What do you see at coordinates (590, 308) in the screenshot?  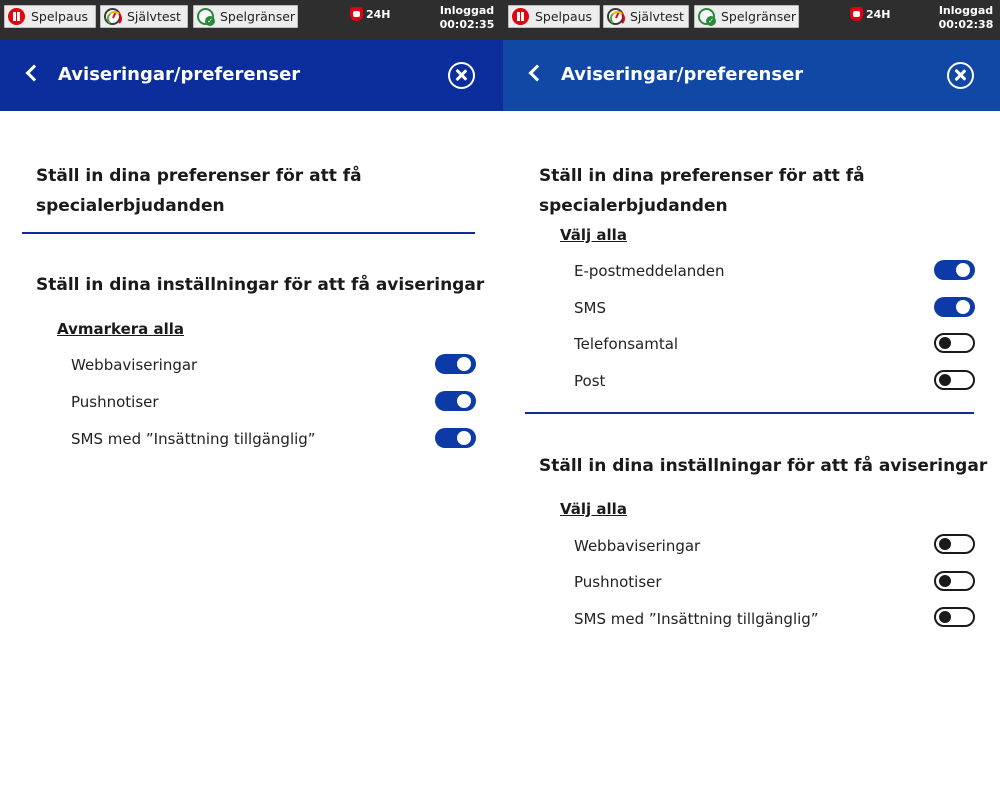 I see `sms-label: SMS` at bounding box center [590, 308].